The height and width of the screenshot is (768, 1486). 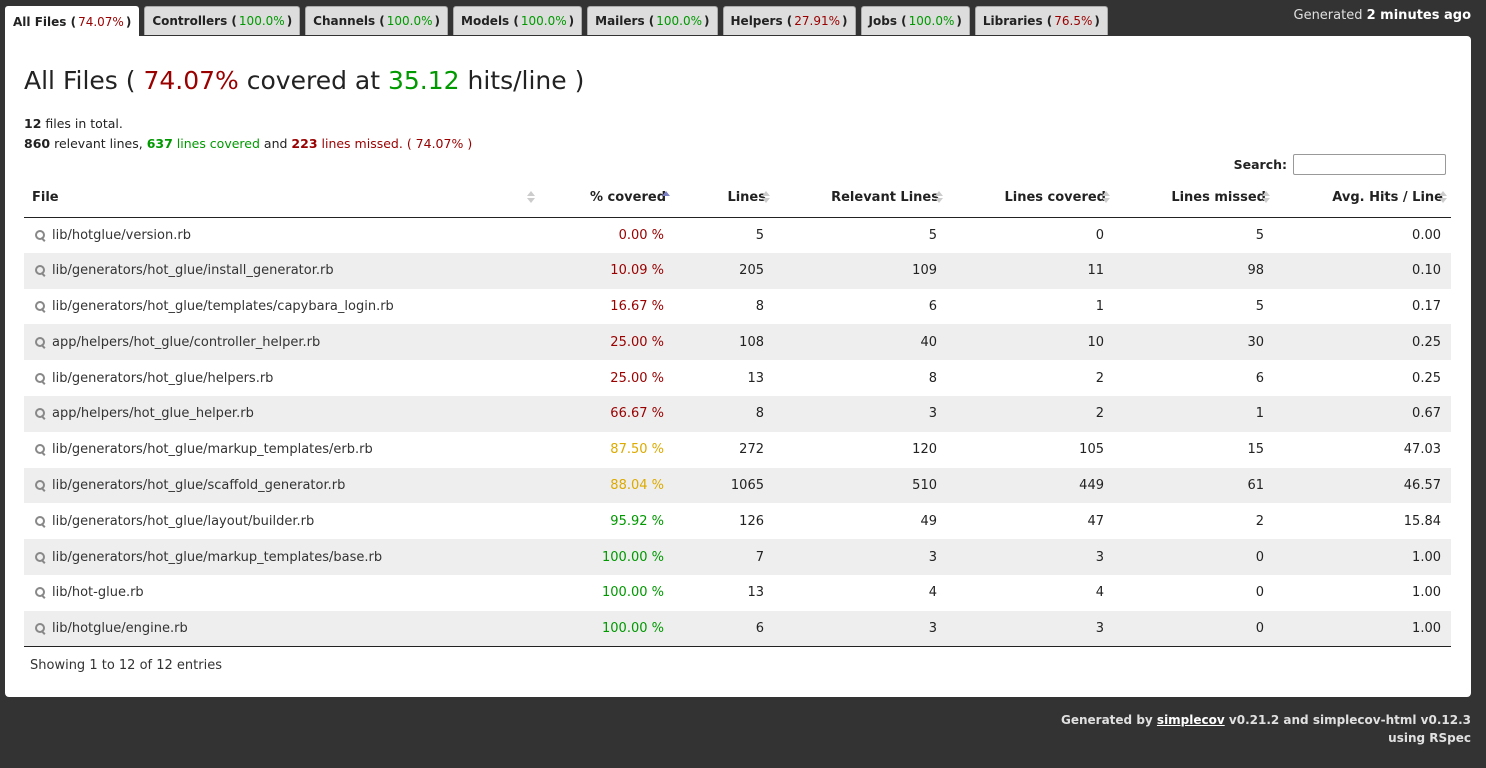 I want to click on relevant-lines-cell: 8, so click(x=932, y=378).